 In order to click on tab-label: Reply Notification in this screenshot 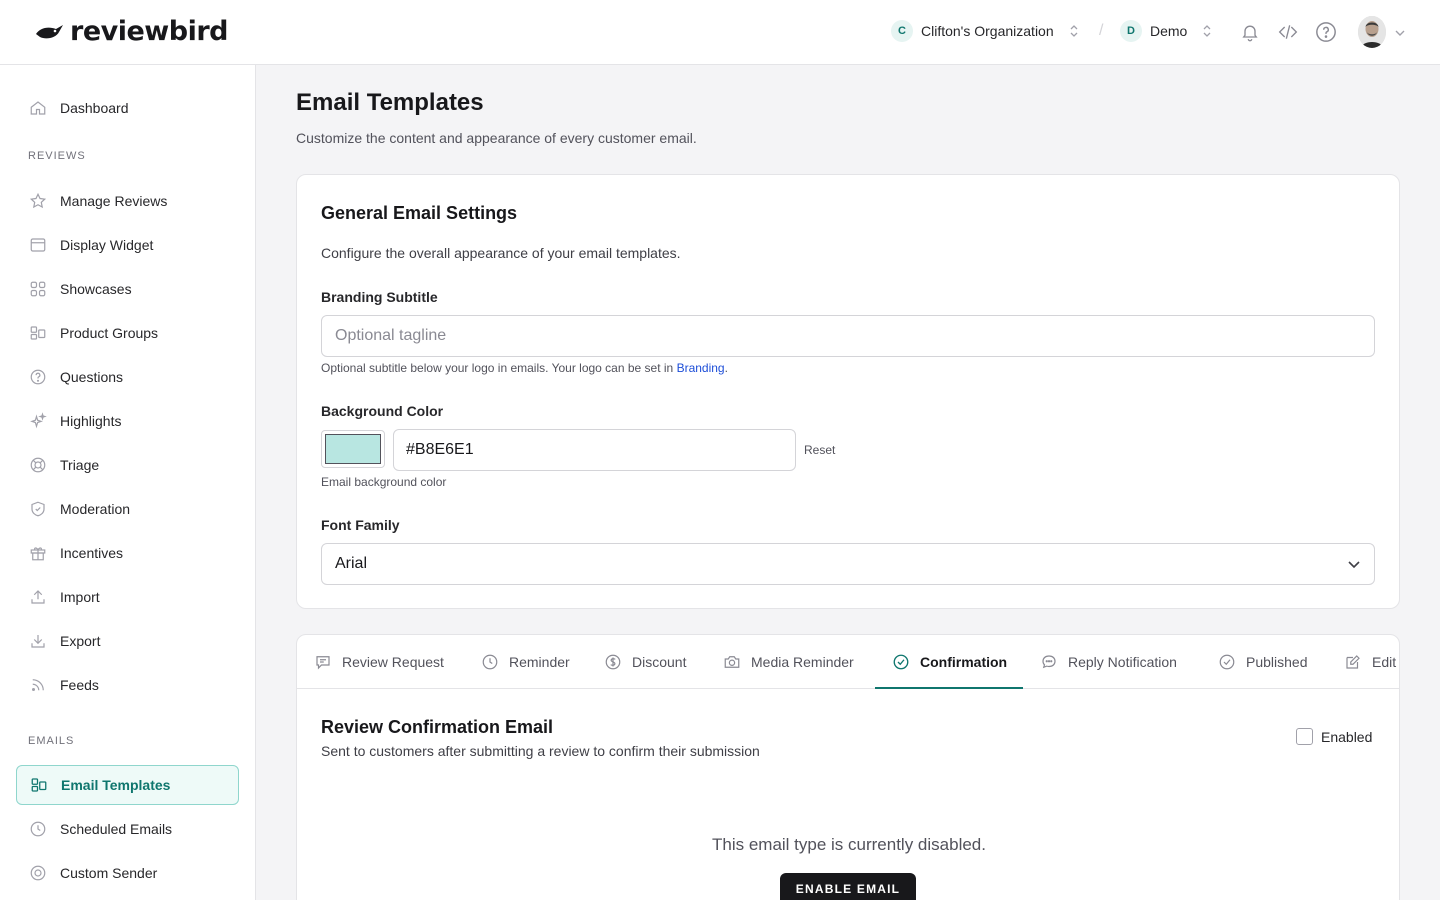, I will do `click(1122, 662)`.